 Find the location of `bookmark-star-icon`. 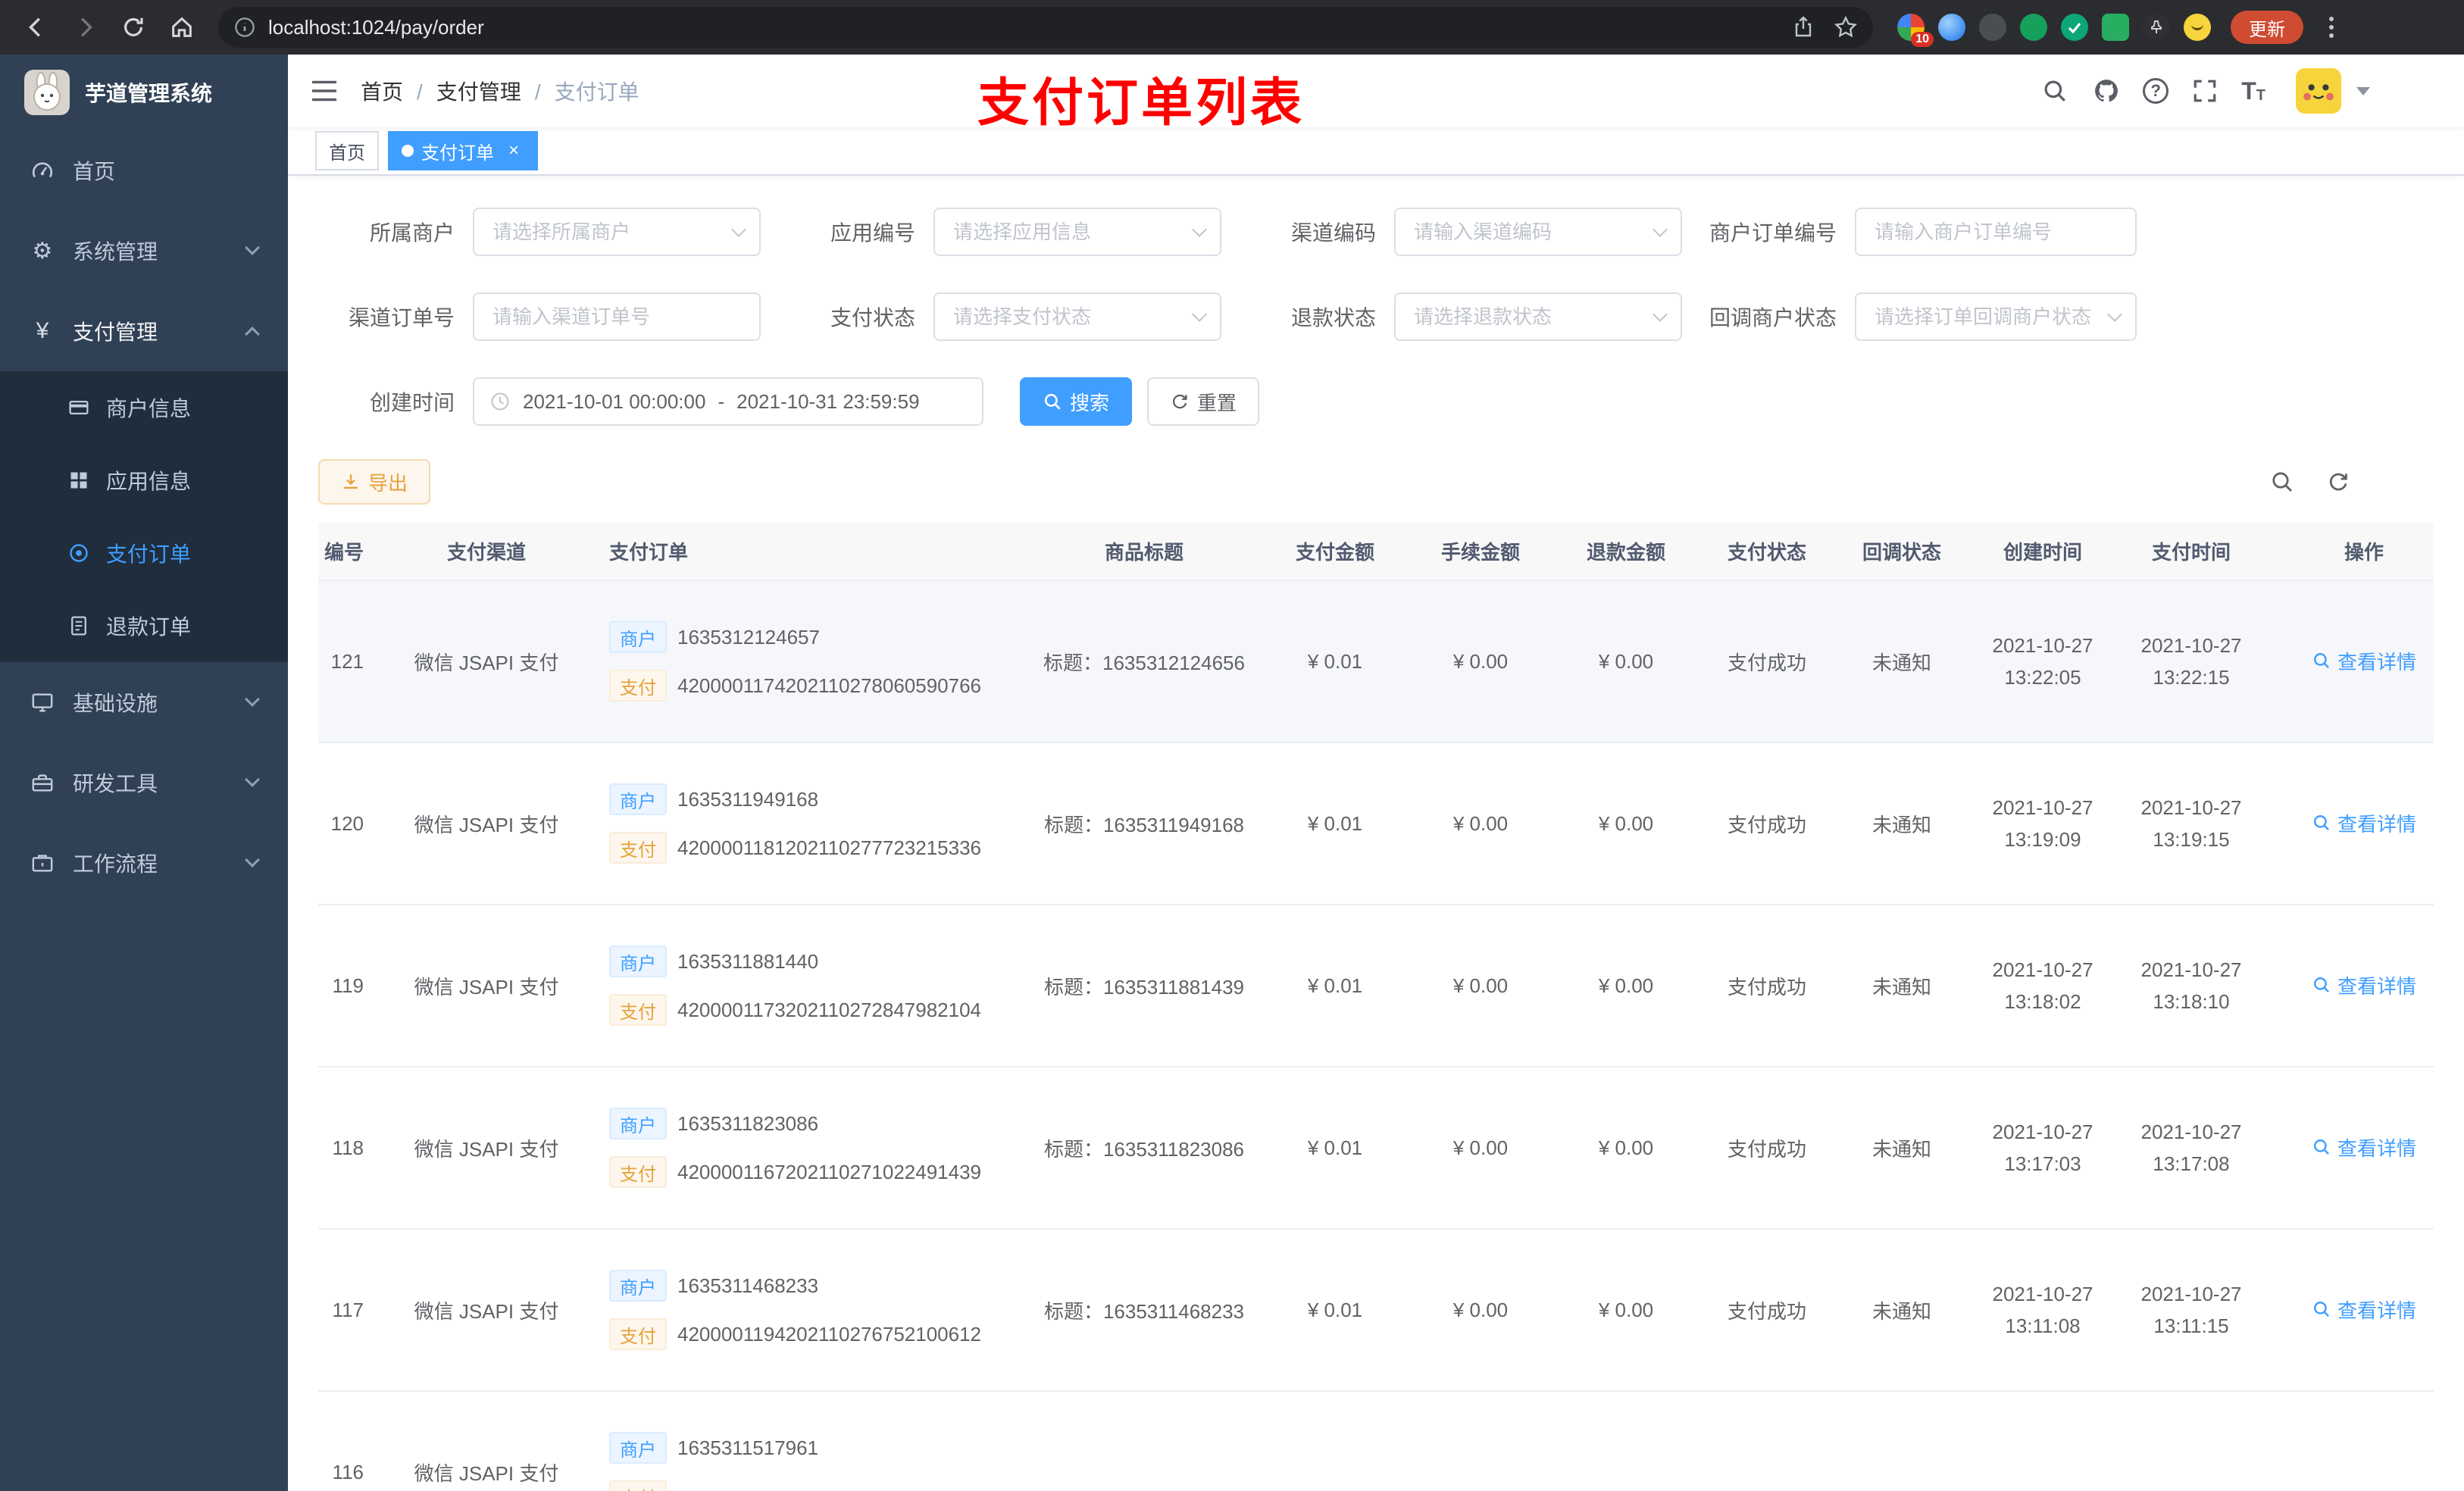

bookmark-star-icon is located at coordinates (1846, 27).